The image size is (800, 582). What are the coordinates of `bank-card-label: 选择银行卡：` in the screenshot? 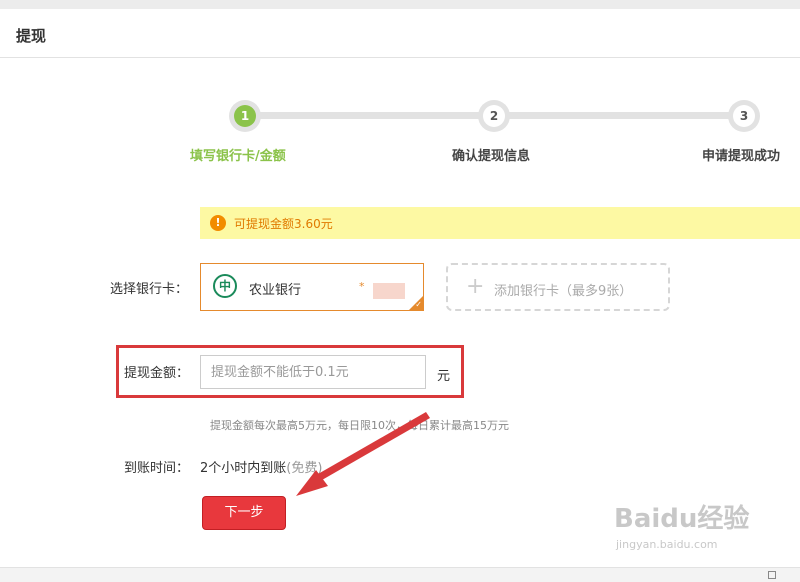 It's located at (149, 289).